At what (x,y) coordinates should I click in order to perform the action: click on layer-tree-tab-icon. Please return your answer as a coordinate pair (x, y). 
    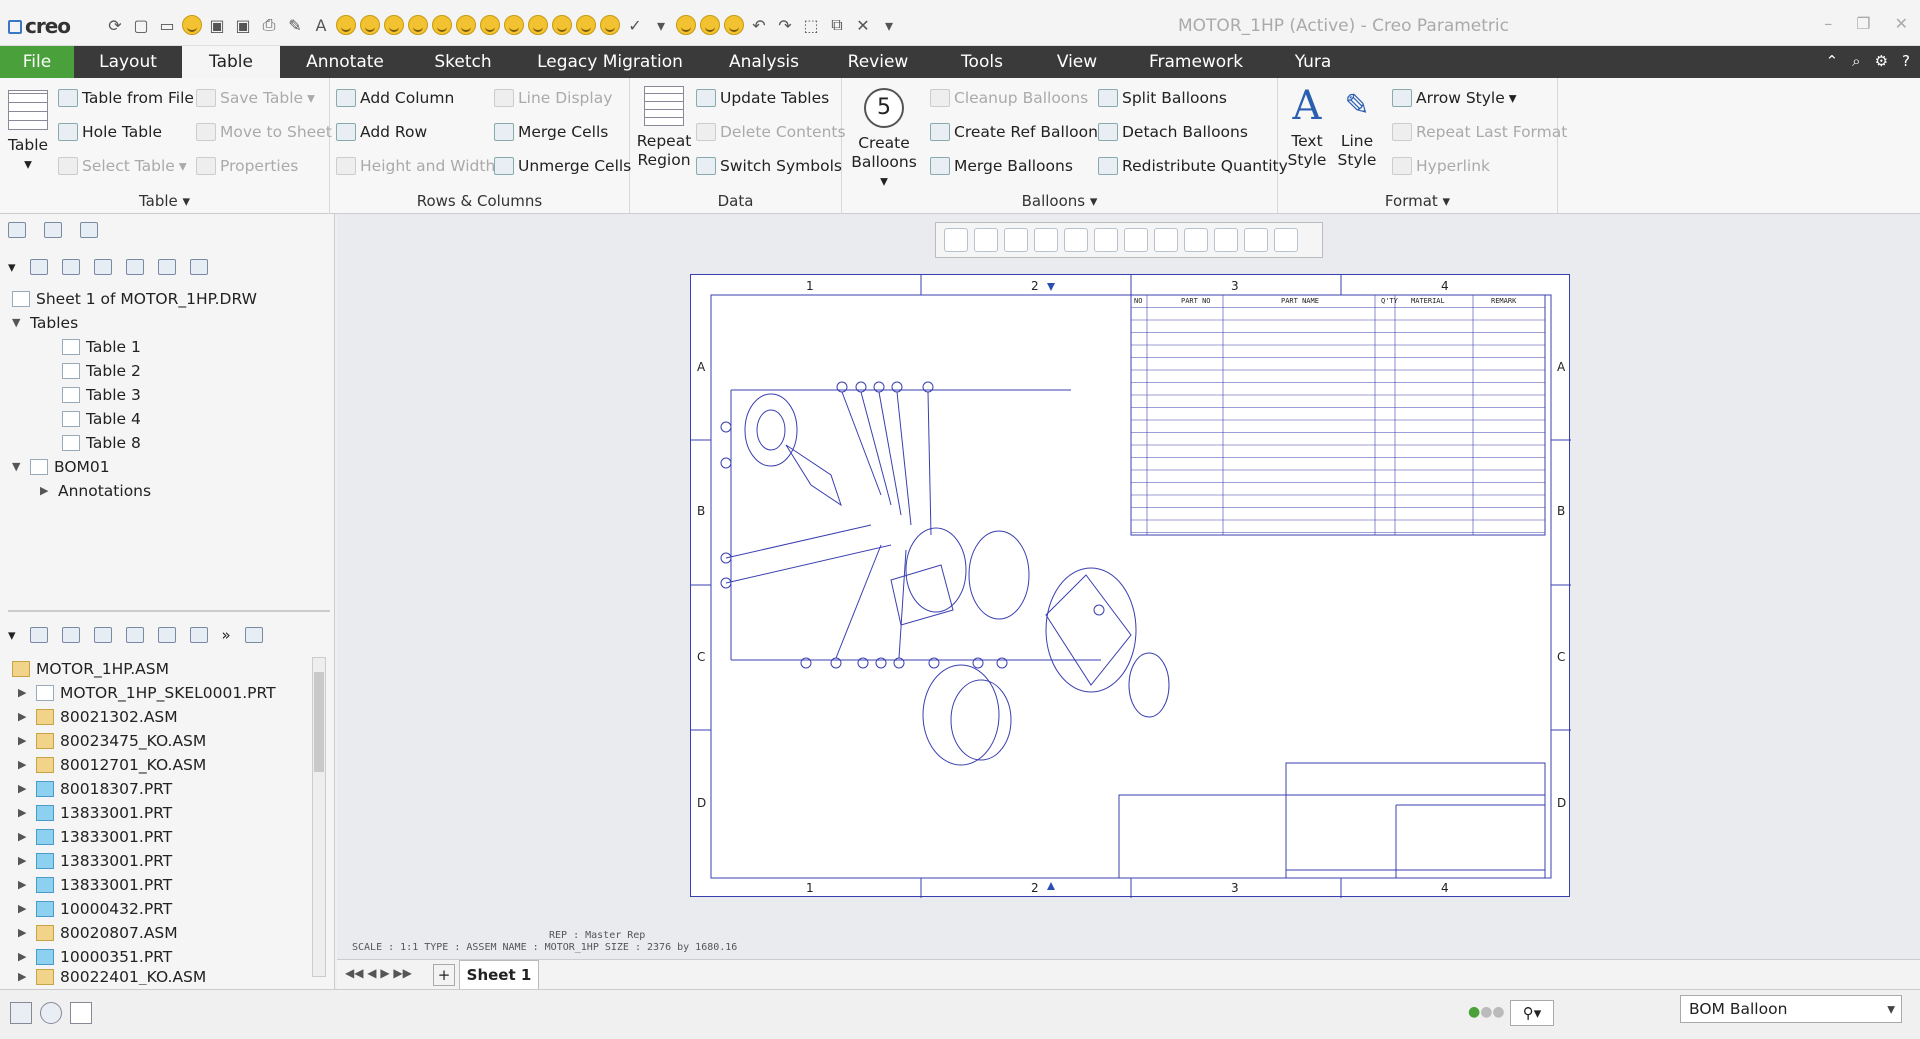
    Looking at the image, I should click on (53, 230).